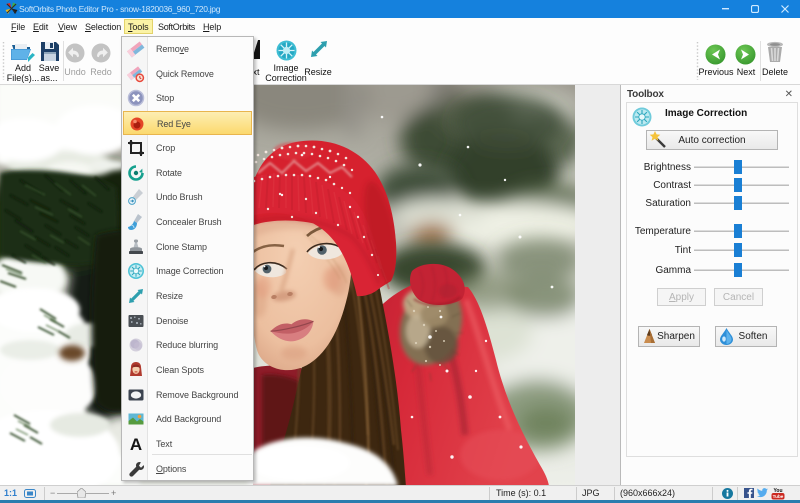  I want to click on svg-text: Tube, so click(778, 496).